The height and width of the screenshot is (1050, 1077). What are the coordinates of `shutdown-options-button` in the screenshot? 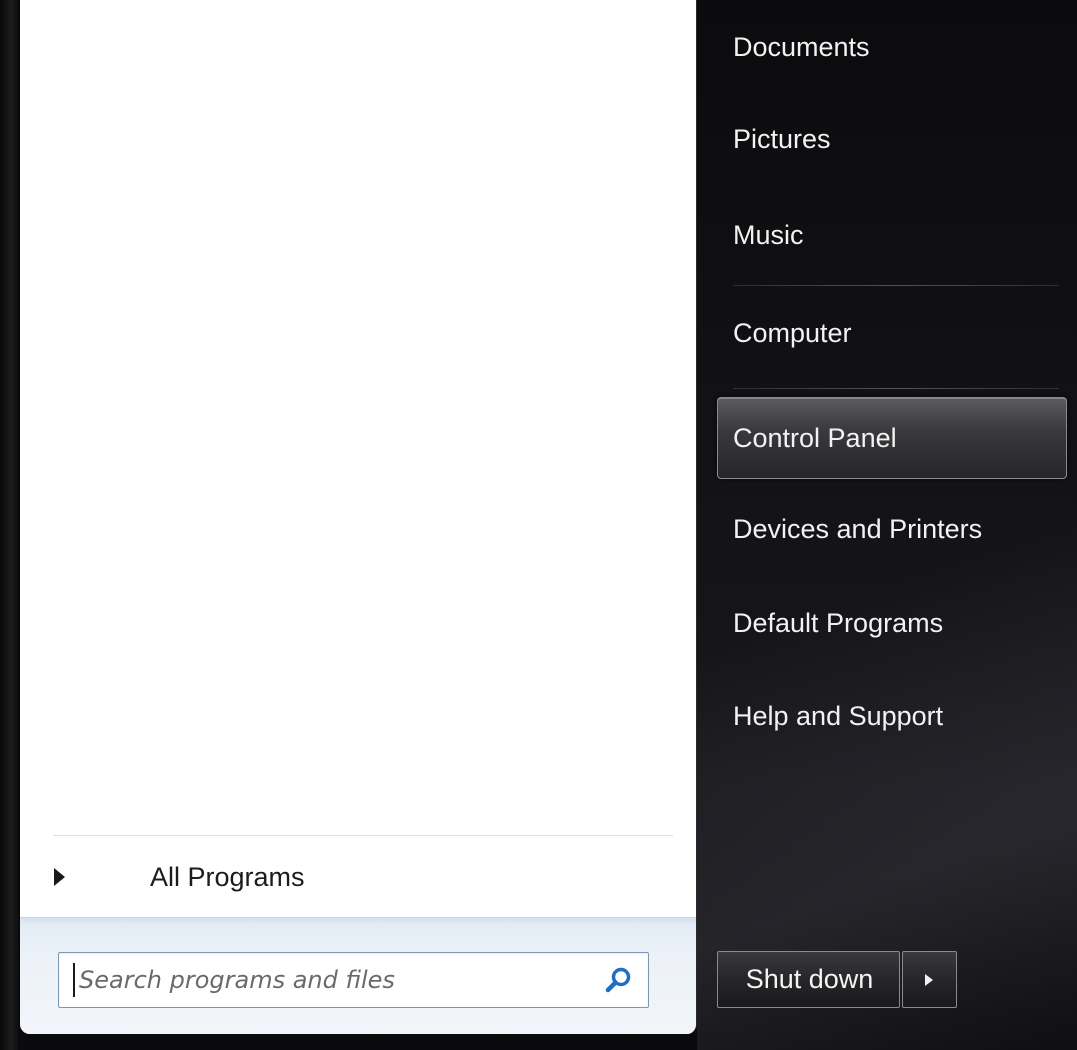 It's located at (929, 979).